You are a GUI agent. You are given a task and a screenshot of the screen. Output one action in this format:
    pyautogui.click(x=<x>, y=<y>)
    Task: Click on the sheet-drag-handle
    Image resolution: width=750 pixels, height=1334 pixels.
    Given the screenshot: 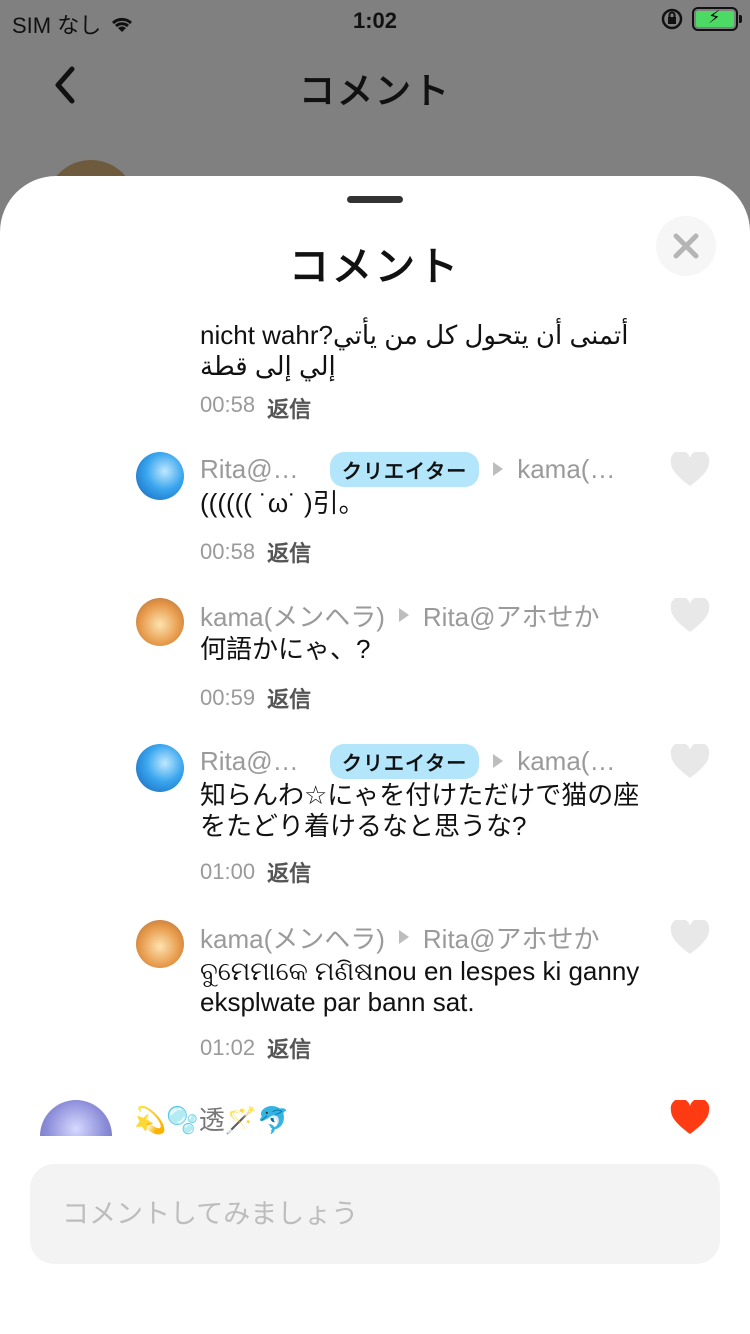 What is the action you would take?
    pyautogui.click(x=375, y=199)
    